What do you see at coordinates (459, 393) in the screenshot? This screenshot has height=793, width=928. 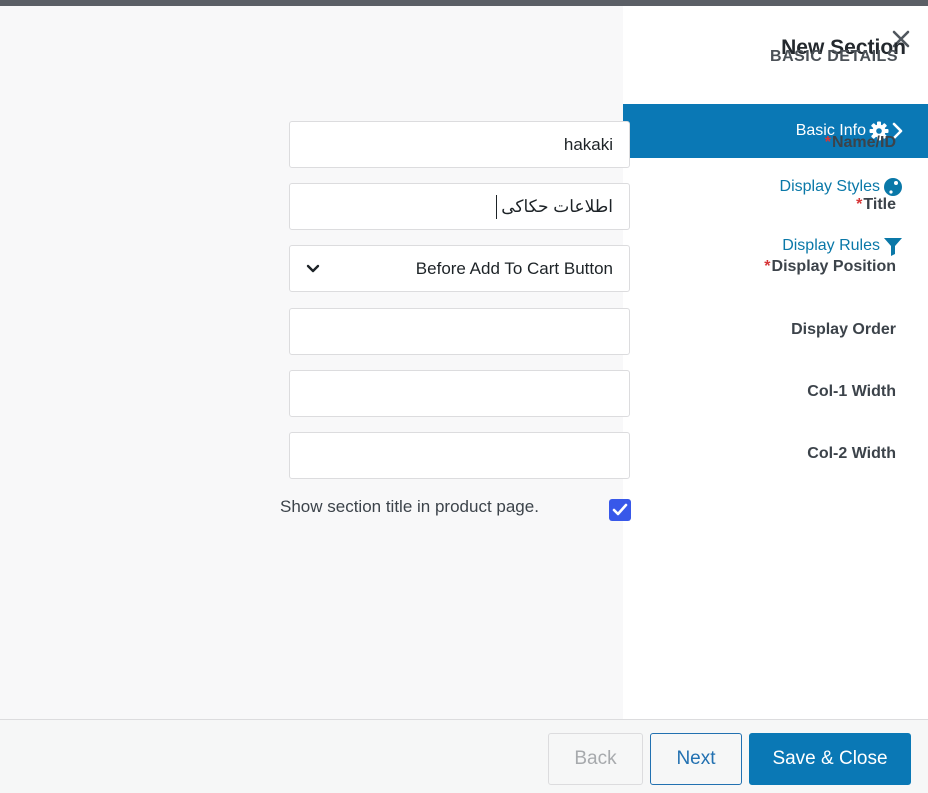 I see `col1-width-input` at bounding box center [459, 393].